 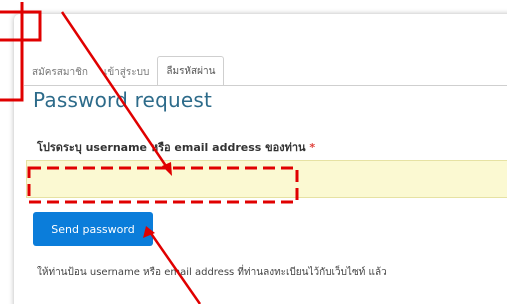 I want to click on tab-login: เข้าสู่ระบบ, so click(x=126, y=75).